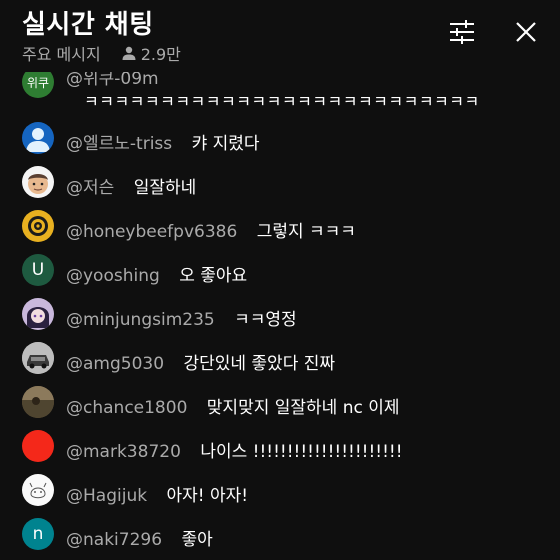 The width and height of the screenshot is (560, 560). I want to click on message-text: 아자! 아자!, so click(207, 496).